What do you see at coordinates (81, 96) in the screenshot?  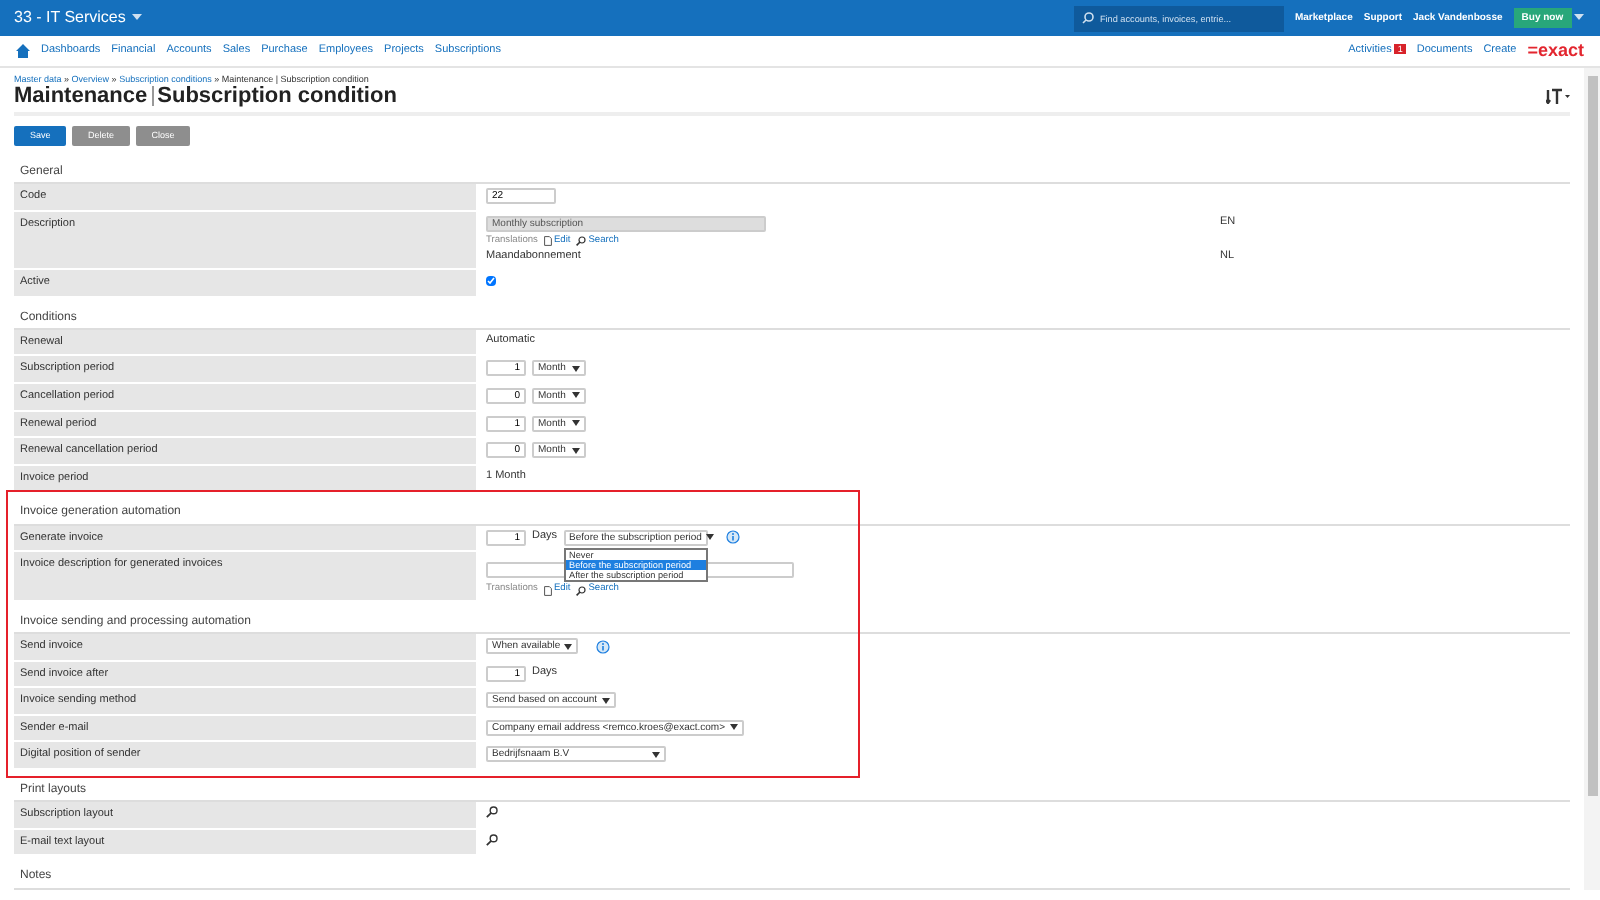 I see `page-title: Maintenance` at bounding box center [81, 96].